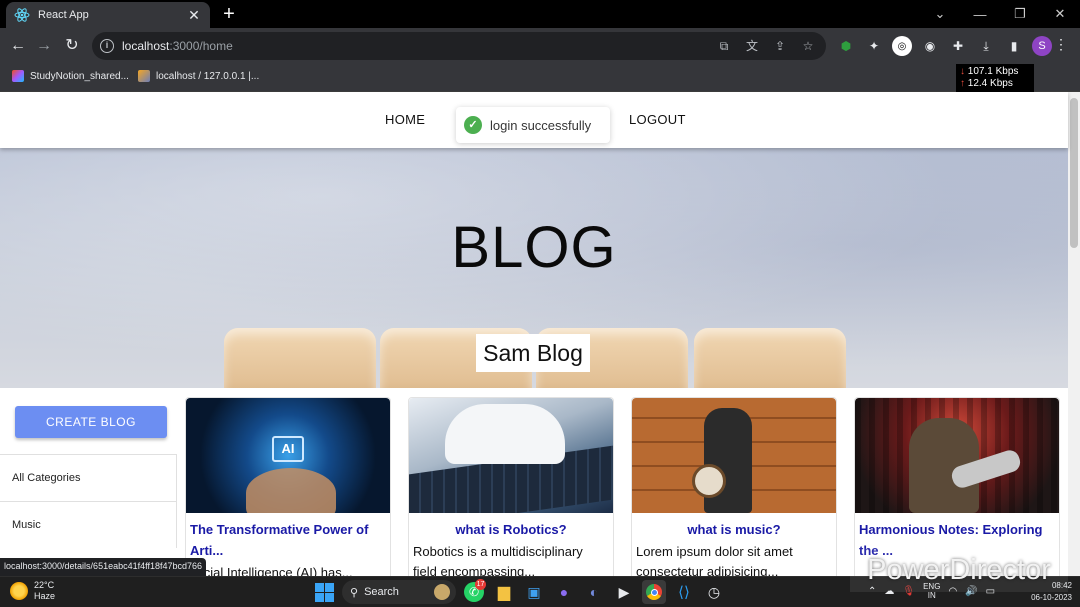  What do you see at coordinates (473, 125) in the screenshot?
I see `check-circle-icon: ✓` at bounding box center [473, 125].